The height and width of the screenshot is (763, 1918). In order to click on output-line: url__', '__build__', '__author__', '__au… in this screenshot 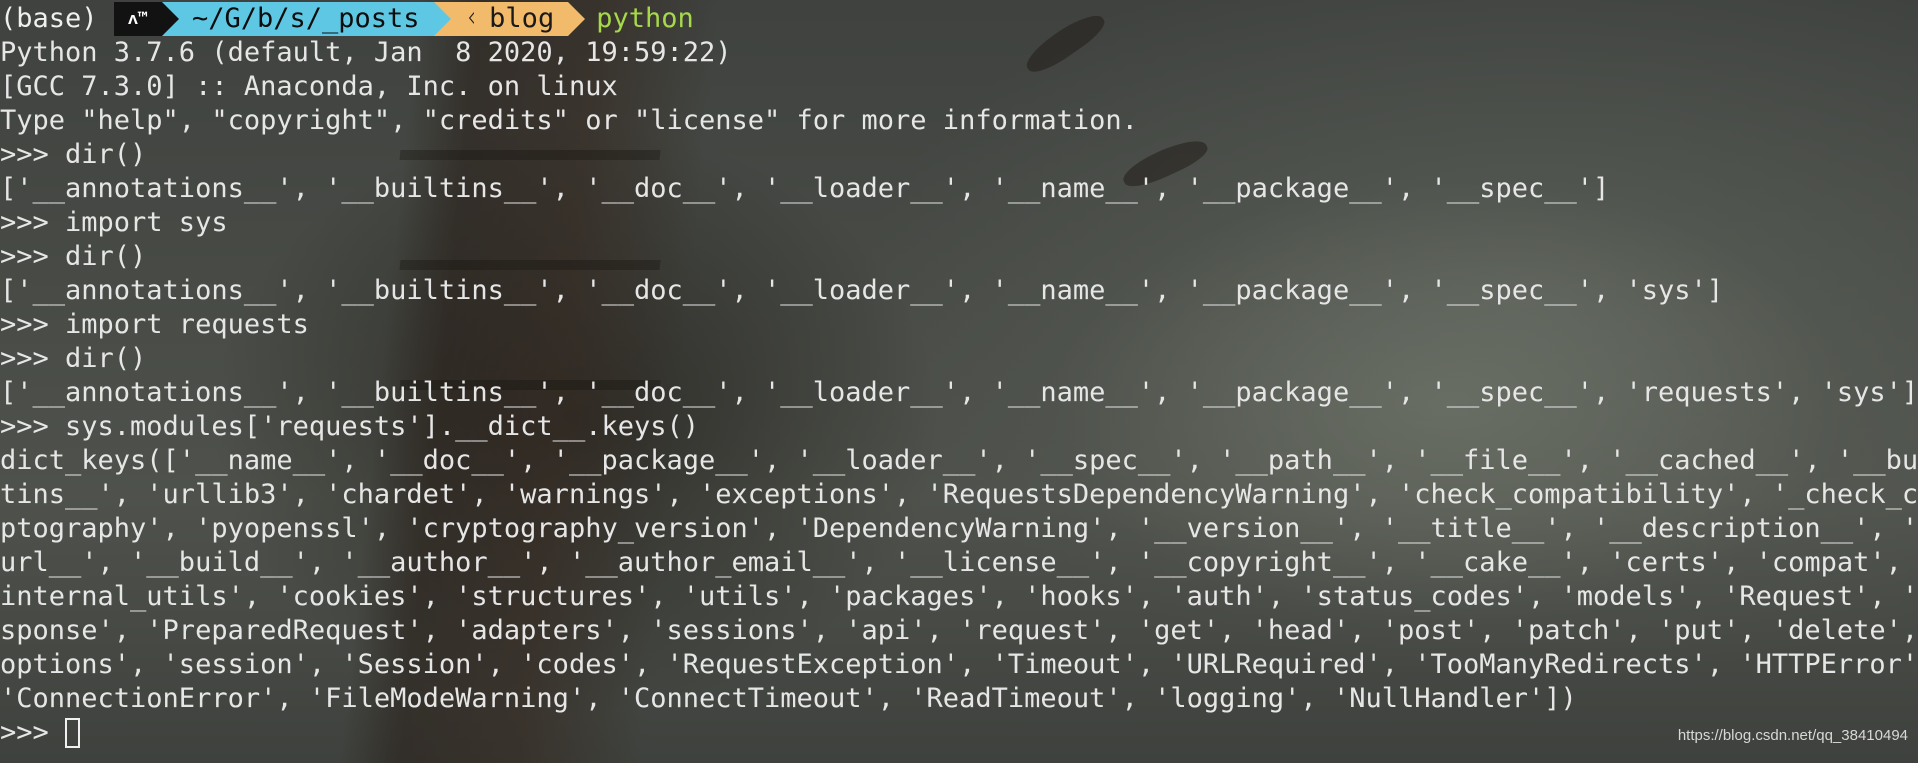, I will do `click(959, 562)`.